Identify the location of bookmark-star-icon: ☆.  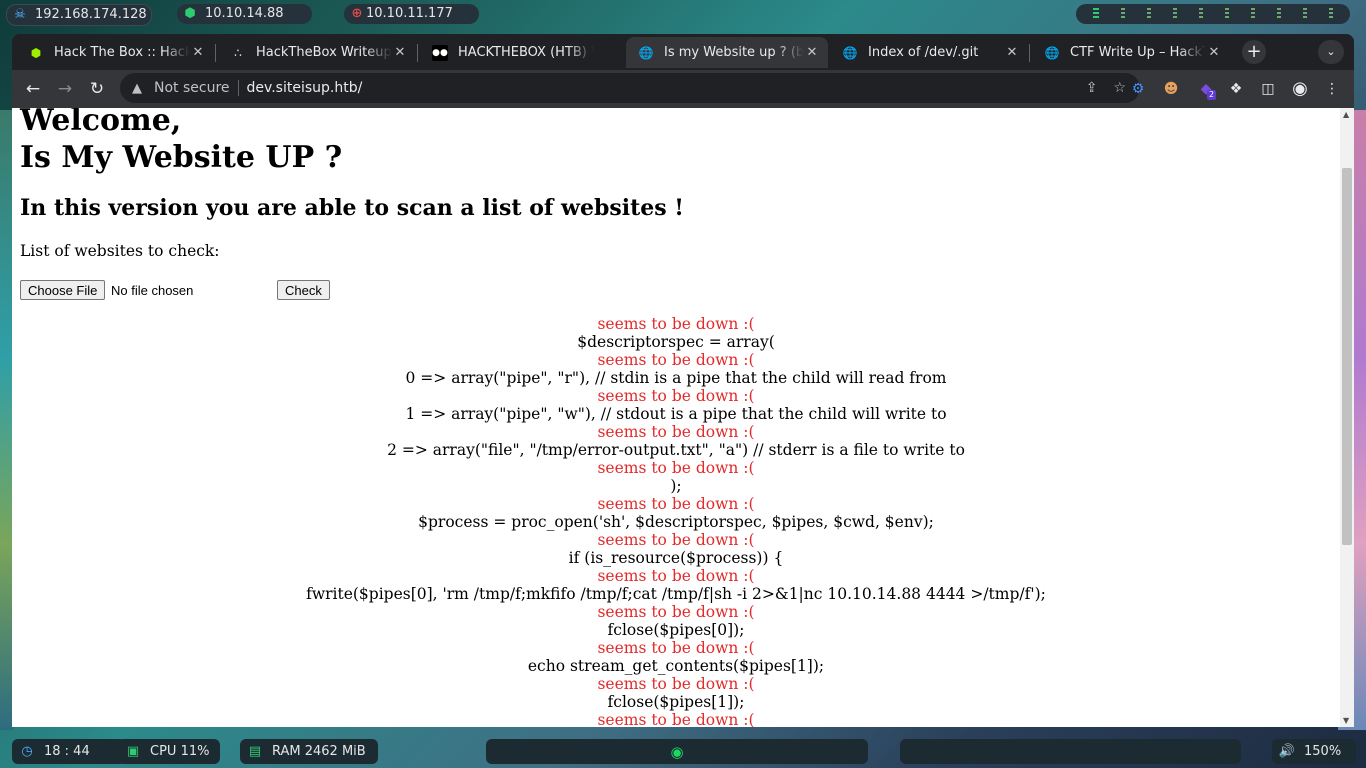
(1119, 88).